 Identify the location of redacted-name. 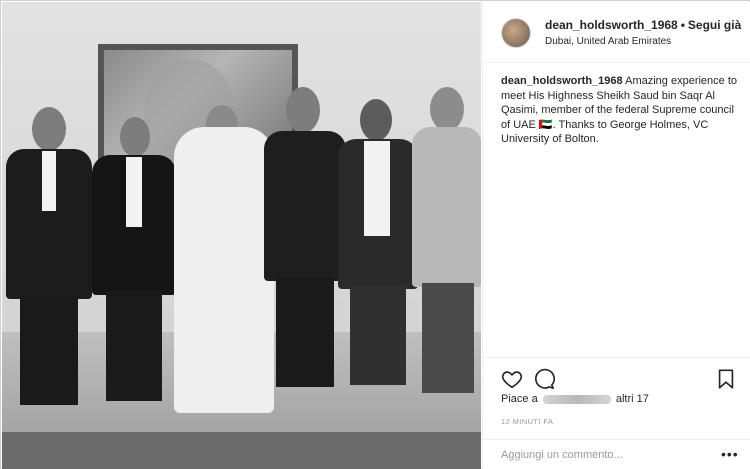
(576, 399).